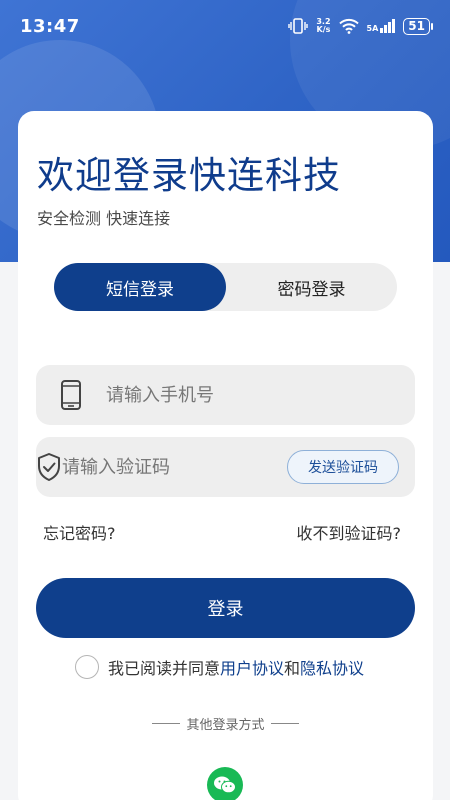 This screenshot has width=450, height=800. Describe the element at coordinates (343, 467) in the screenshot. I see `send-code-button: 发送验证码` at that location.